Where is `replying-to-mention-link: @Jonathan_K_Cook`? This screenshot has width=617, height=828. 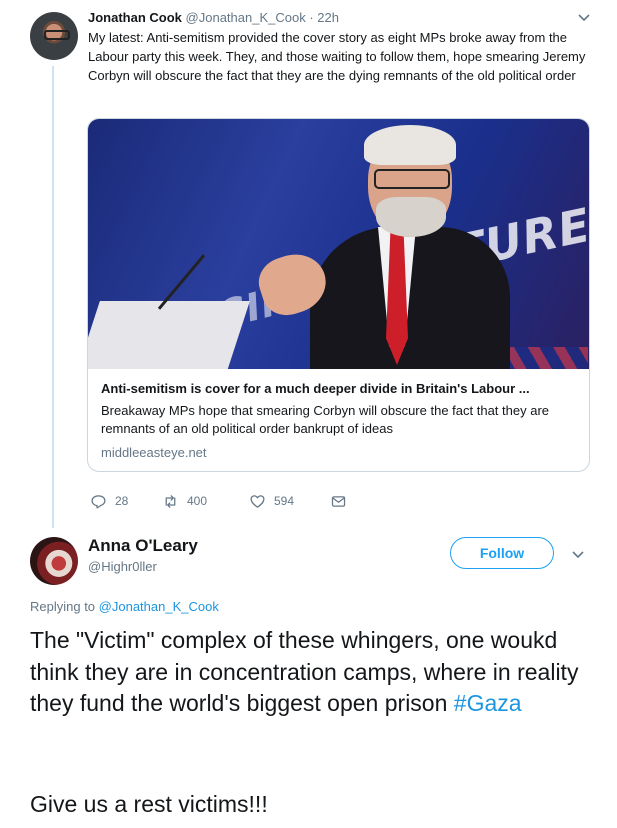 replying-to-mention-link: @Jonathan_K_Cook is located at coordinates (159, 606).